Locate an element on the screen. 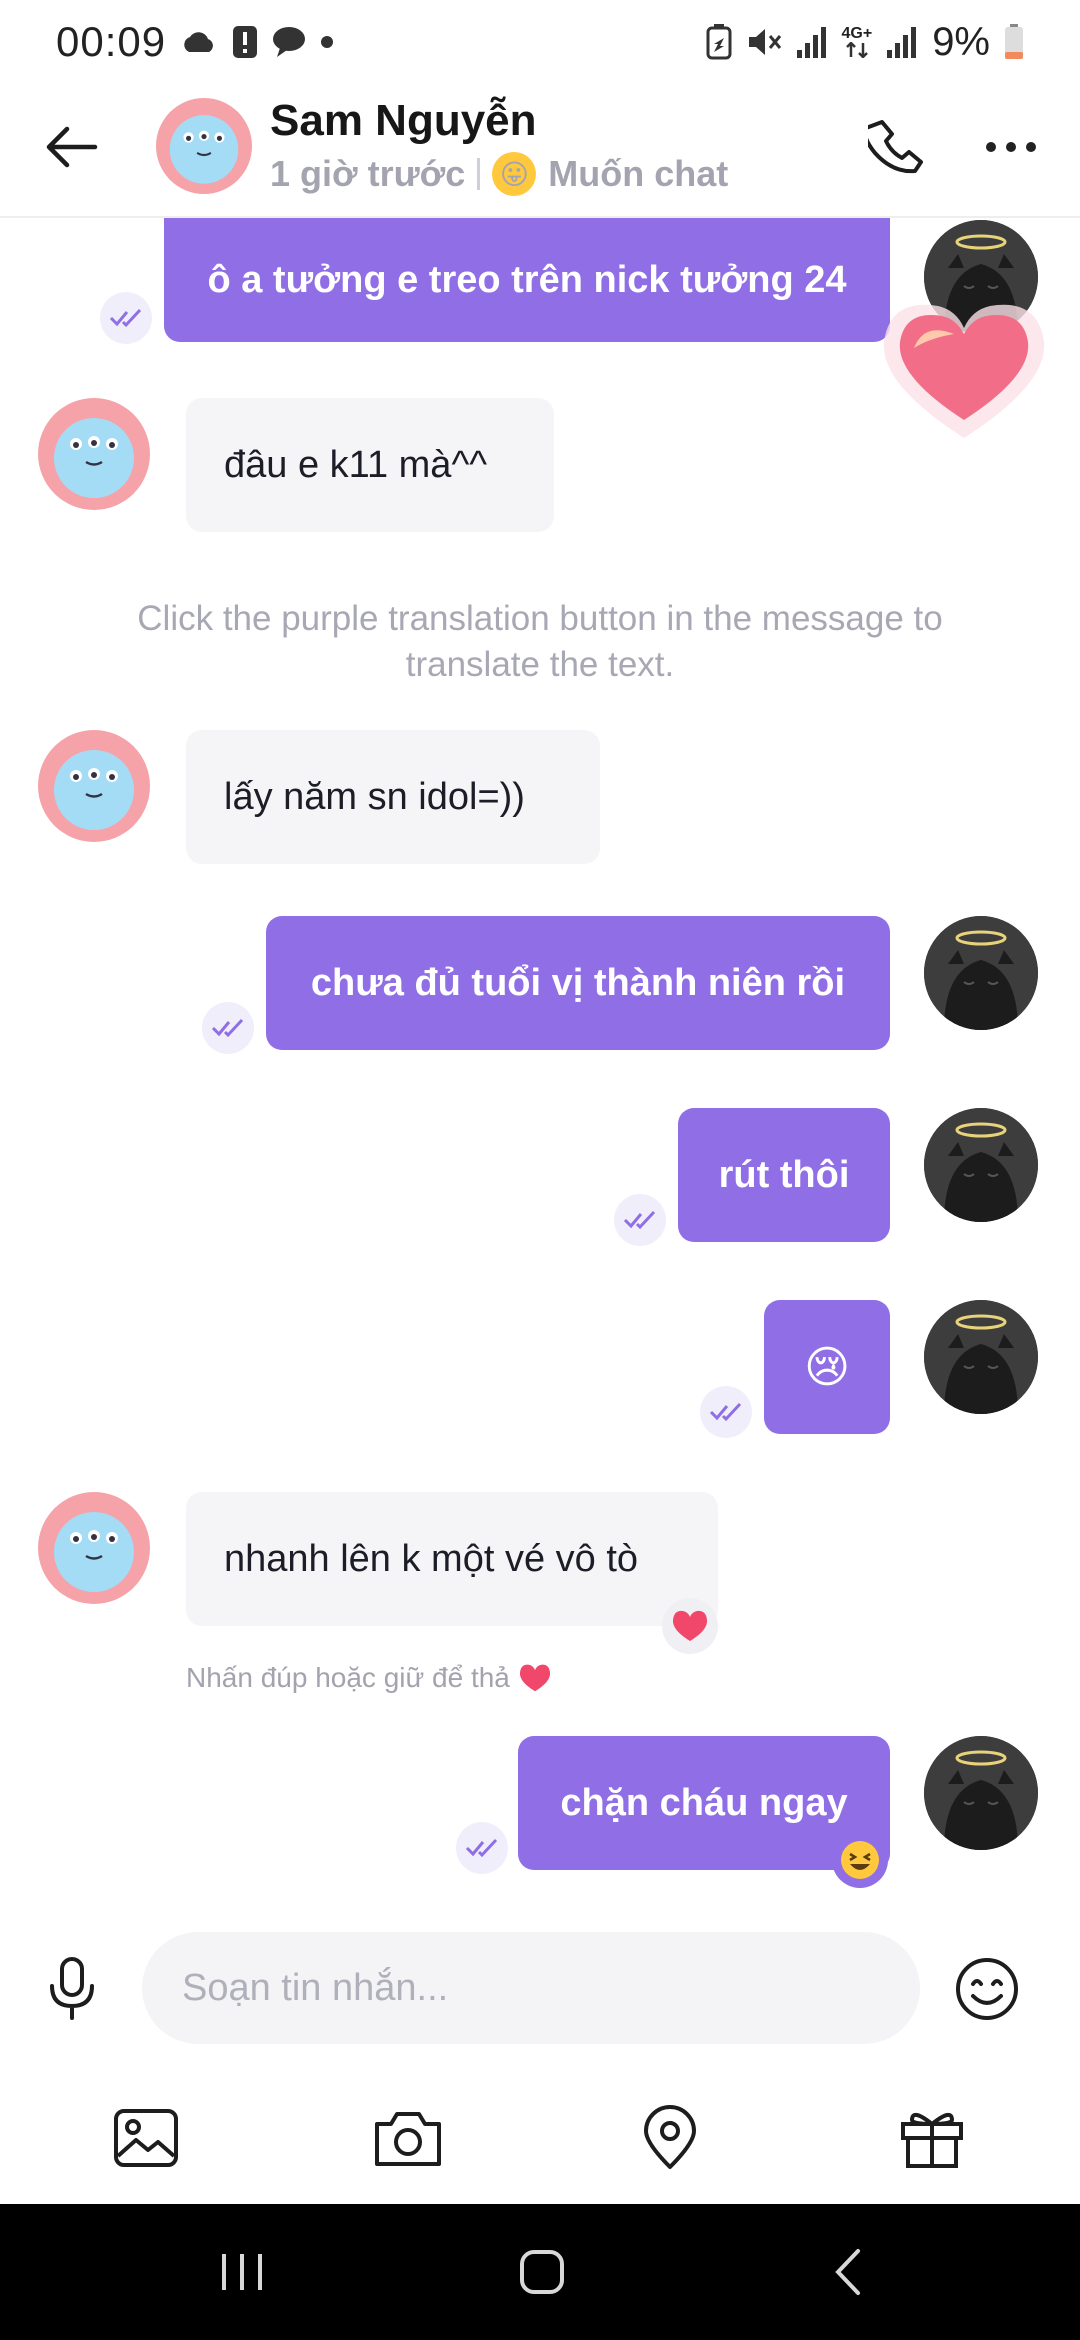 Image resolution: width=1080 pixels, height=2340 pixels. gift-button is located at coordinates (932, 2138).